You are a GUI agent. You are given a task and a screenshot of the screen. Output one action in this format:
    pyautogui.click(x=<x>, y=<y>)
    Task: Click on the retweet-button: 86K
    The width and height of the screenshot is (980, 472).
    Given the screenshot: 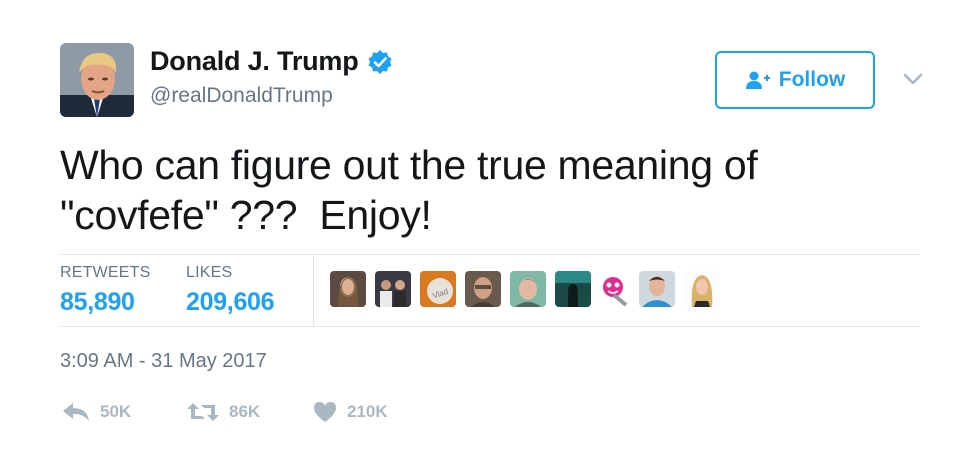 What is the action you would take?
    pyautogui.click(x=223, y=412)
    